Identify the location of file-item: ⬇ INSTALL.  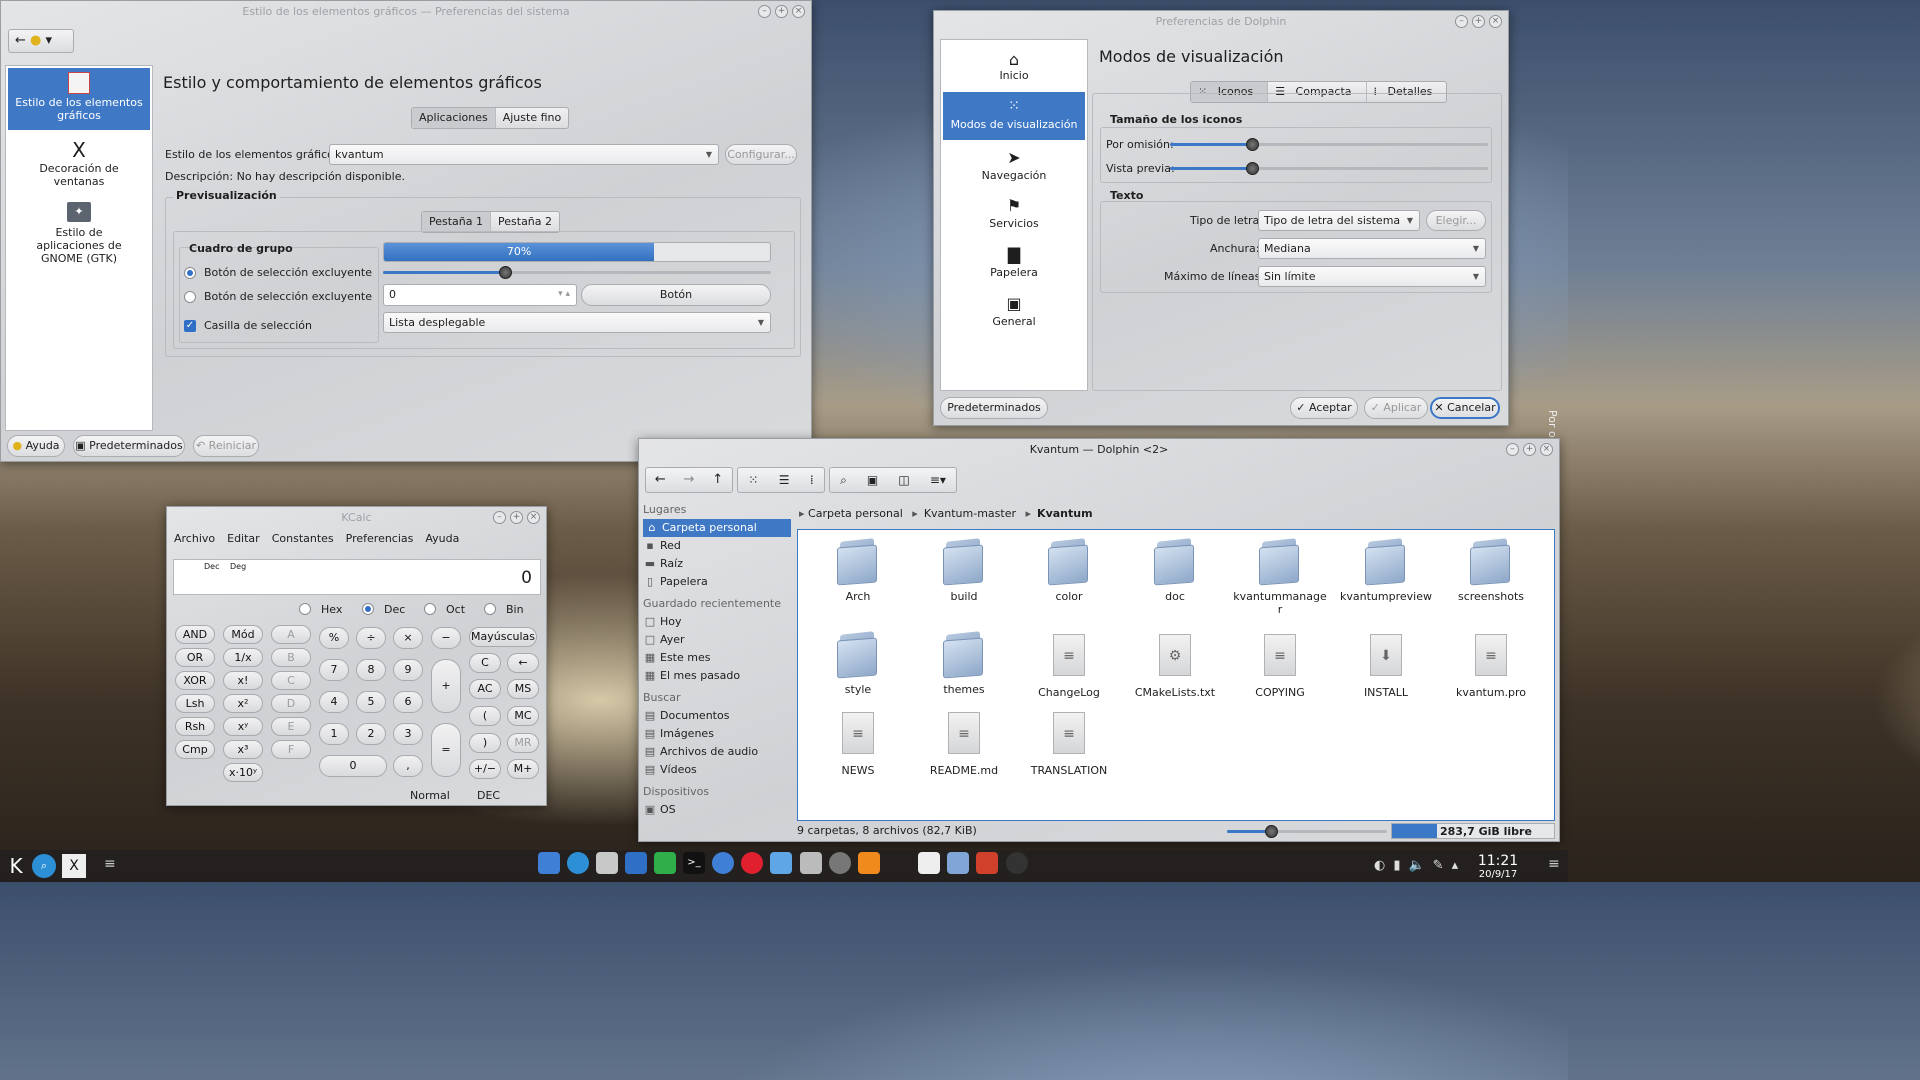
(1386, 666).